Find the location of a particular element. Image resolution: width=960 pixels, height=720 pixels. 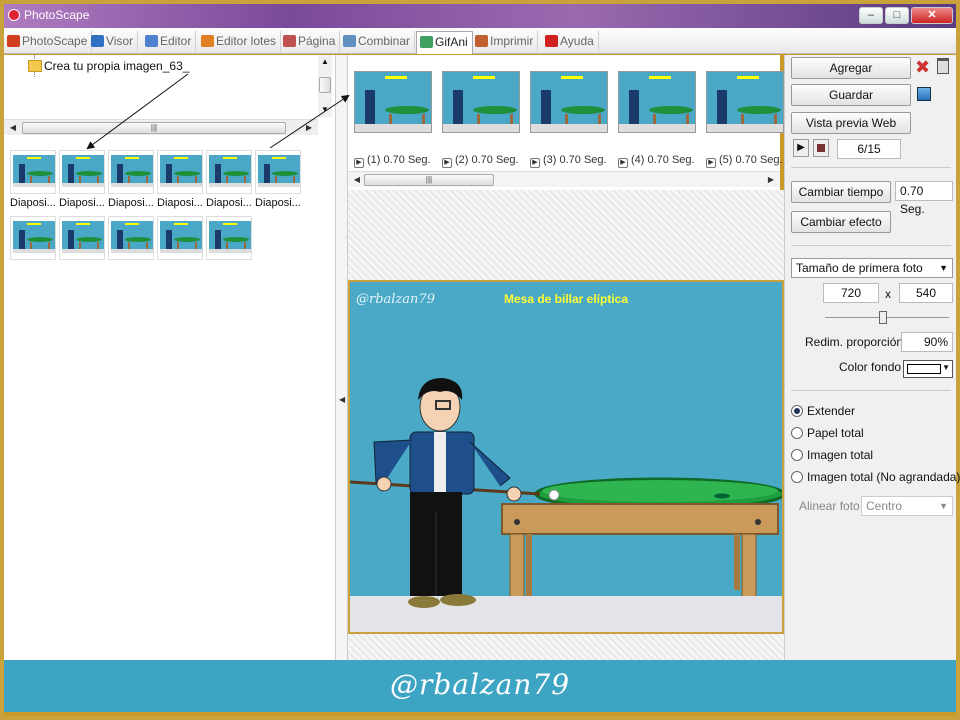

frame-time: (1) 0.70 Seg. is located at coordinates (399, 160).